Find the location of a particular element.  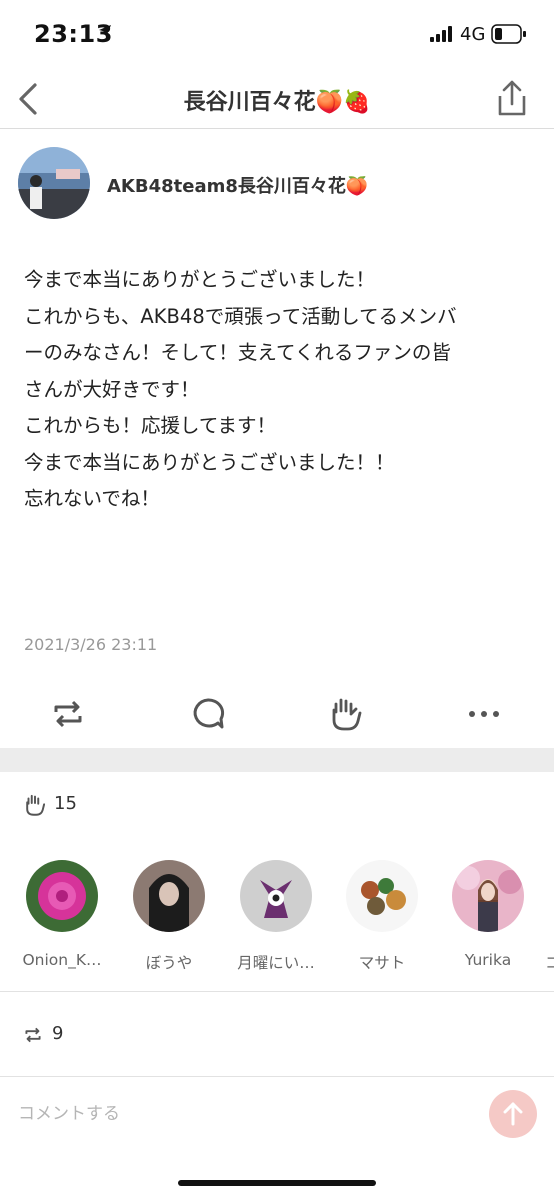

more-options-icon is located at coordinates (484, 714).